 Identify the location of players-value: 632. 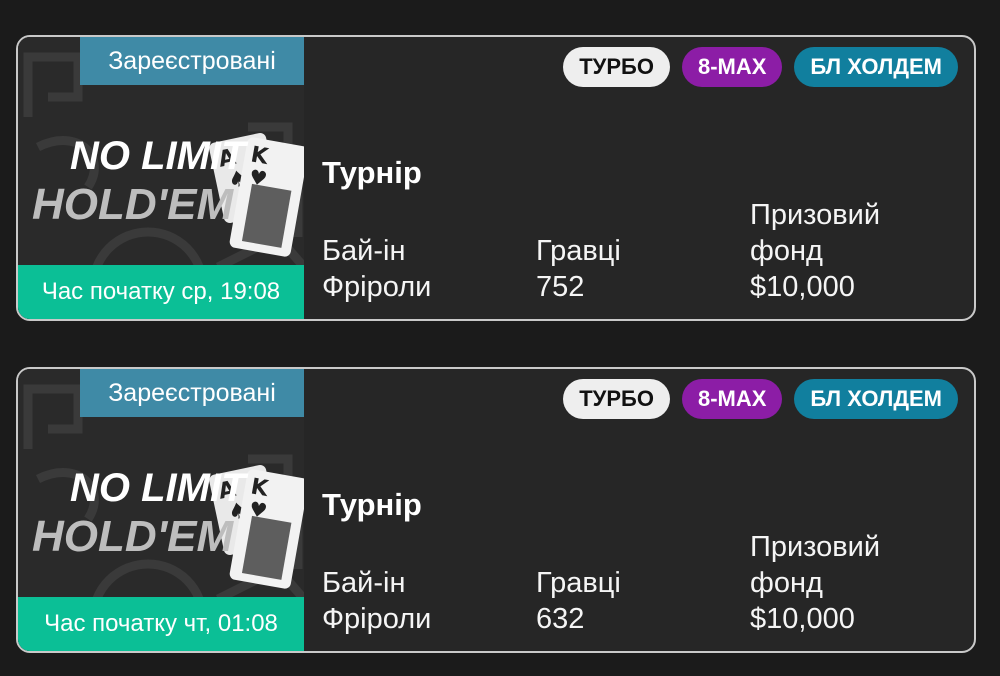
(560, 619).